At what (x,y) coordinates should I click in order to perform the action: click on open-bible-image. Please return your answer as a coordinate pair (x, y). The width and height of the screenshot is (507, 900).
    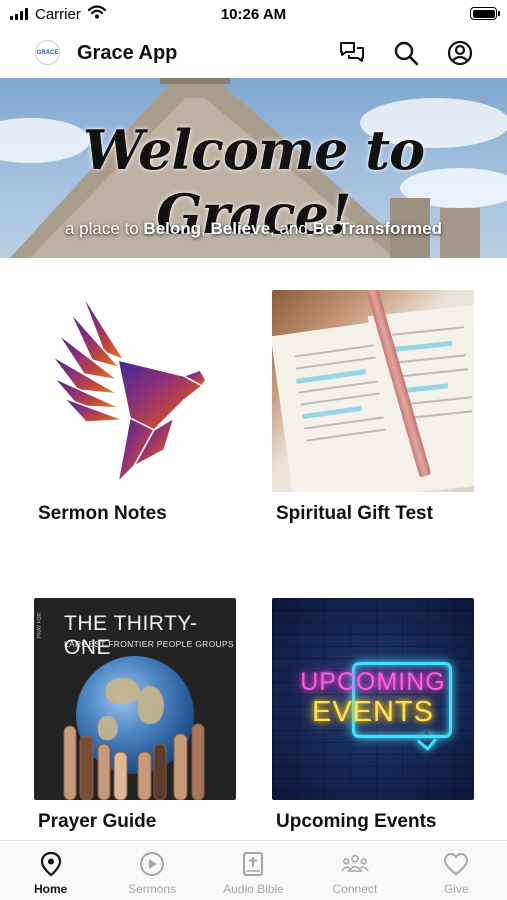
    Looking at the image, I should click on (373, 391).